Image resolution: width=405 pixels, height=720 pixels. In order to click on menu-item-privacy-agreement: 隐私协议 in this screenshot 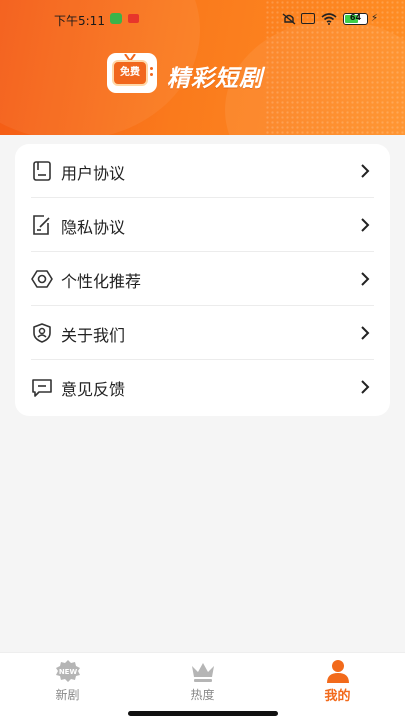, I will do `click(202, 225)`.